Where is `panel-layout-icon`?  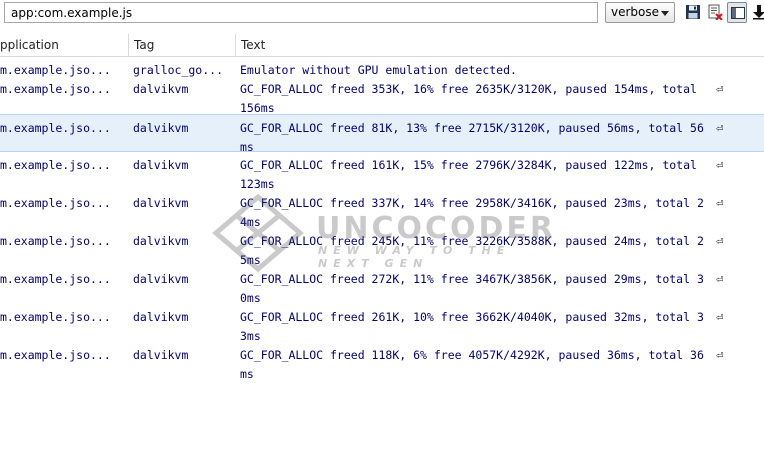 panel-layout-icon is located at coordinates (738, 13).